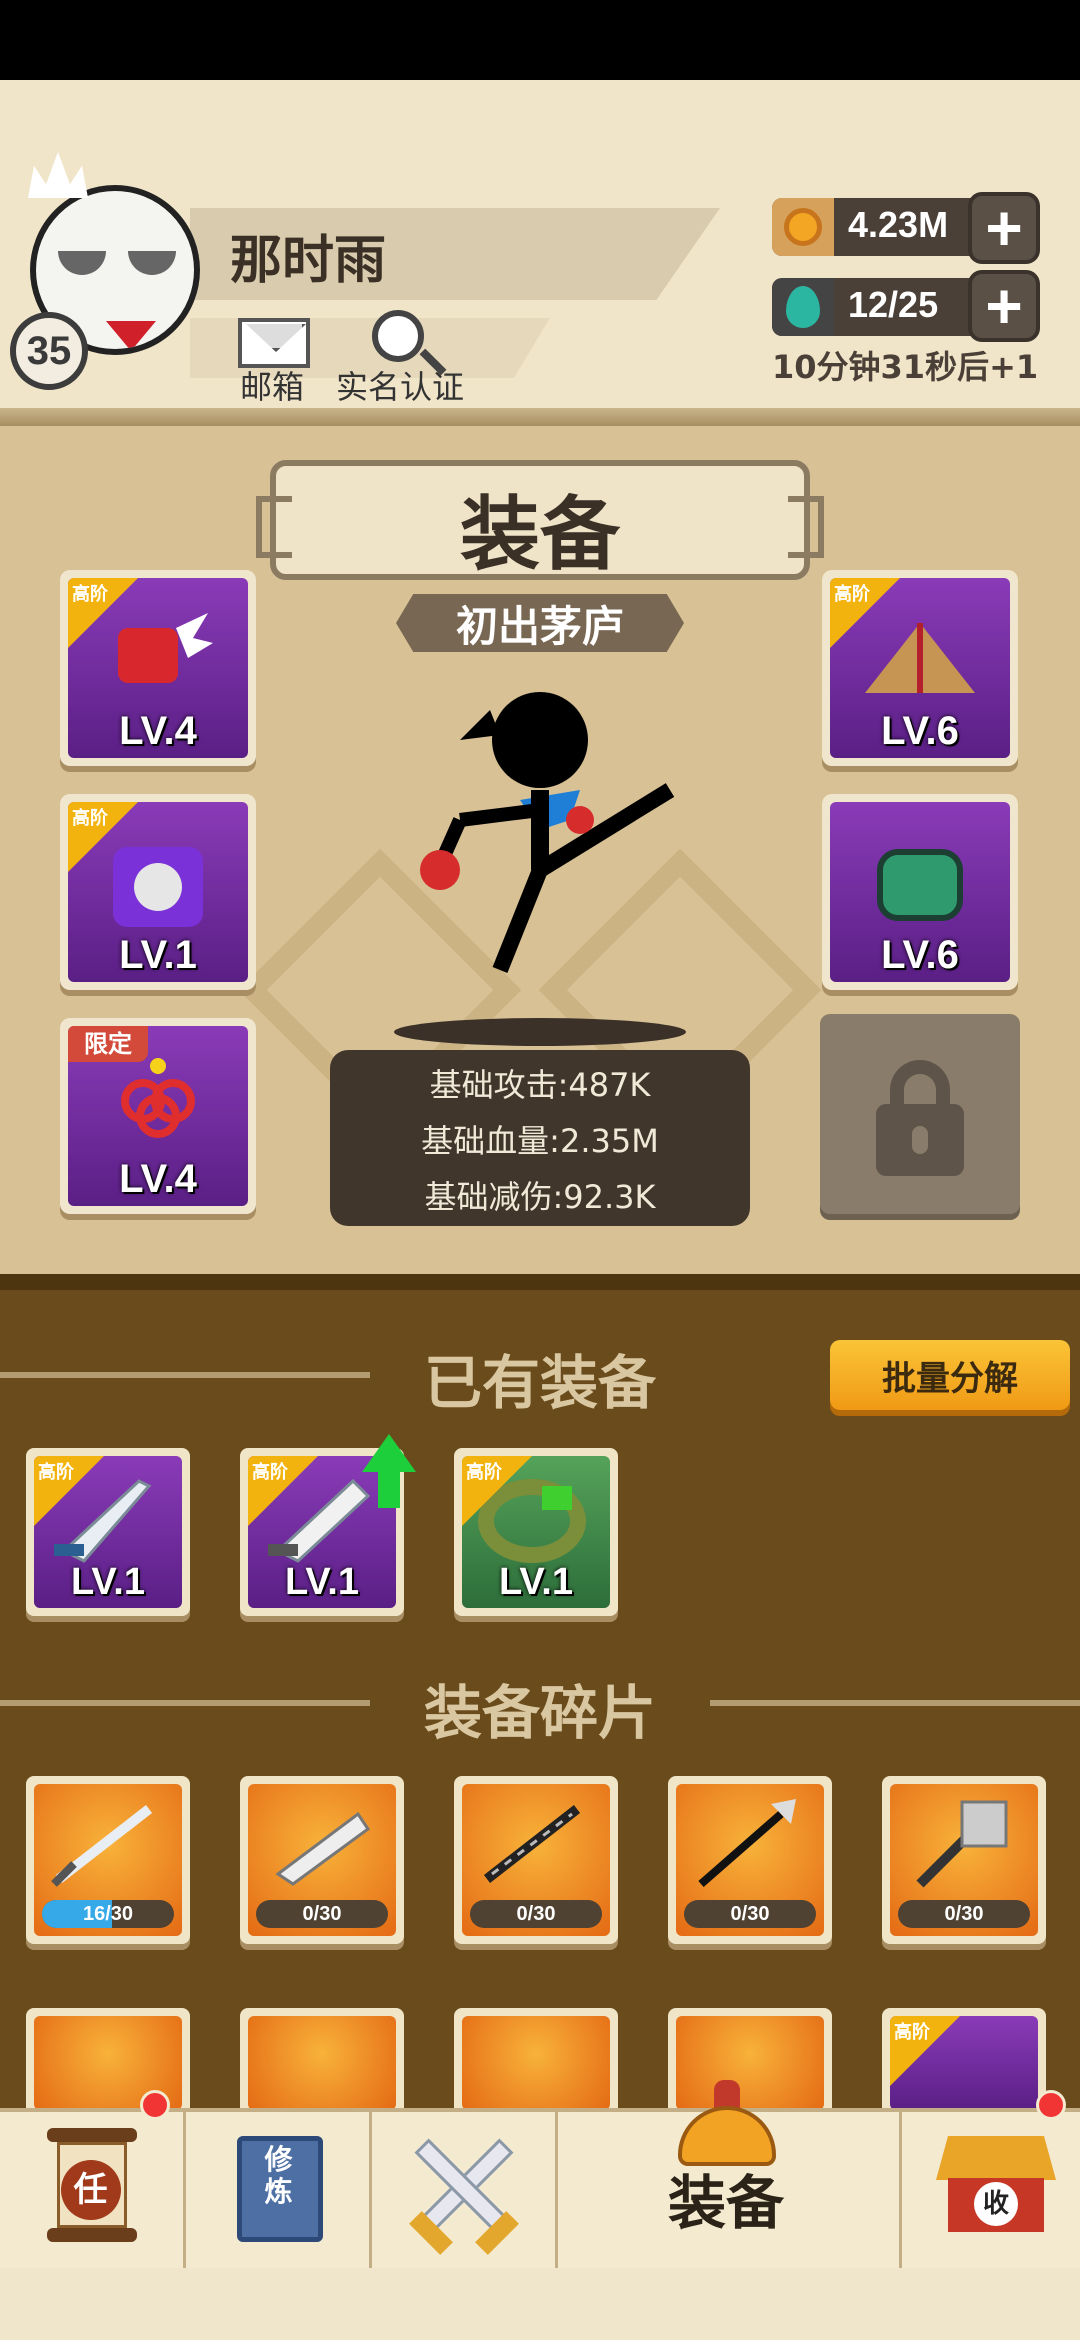  I want to click on slot-bg, so click(322, 2063).